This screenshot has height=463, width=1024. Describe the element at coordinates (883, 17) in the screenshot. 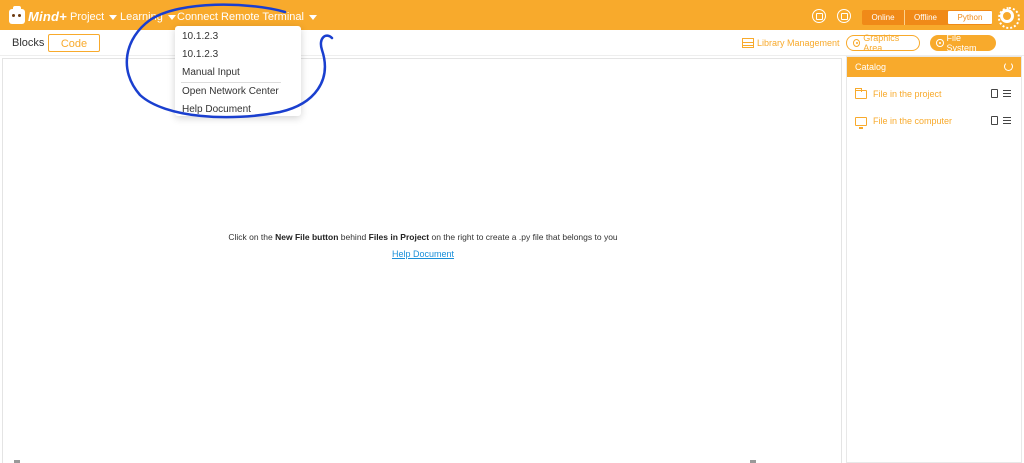

I see `mode-online-button: Online` at that location.